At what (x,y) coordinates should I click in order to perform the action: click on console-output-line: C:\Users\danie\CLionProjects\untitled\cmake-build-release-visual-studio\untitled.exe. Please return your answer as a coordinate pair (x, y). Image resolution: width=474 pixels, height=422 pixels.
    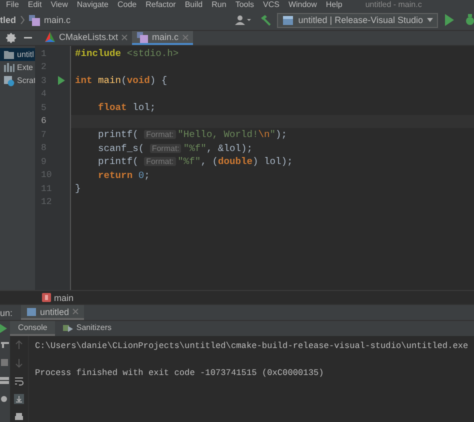
    Looking at the image, I should click on (252, 346).